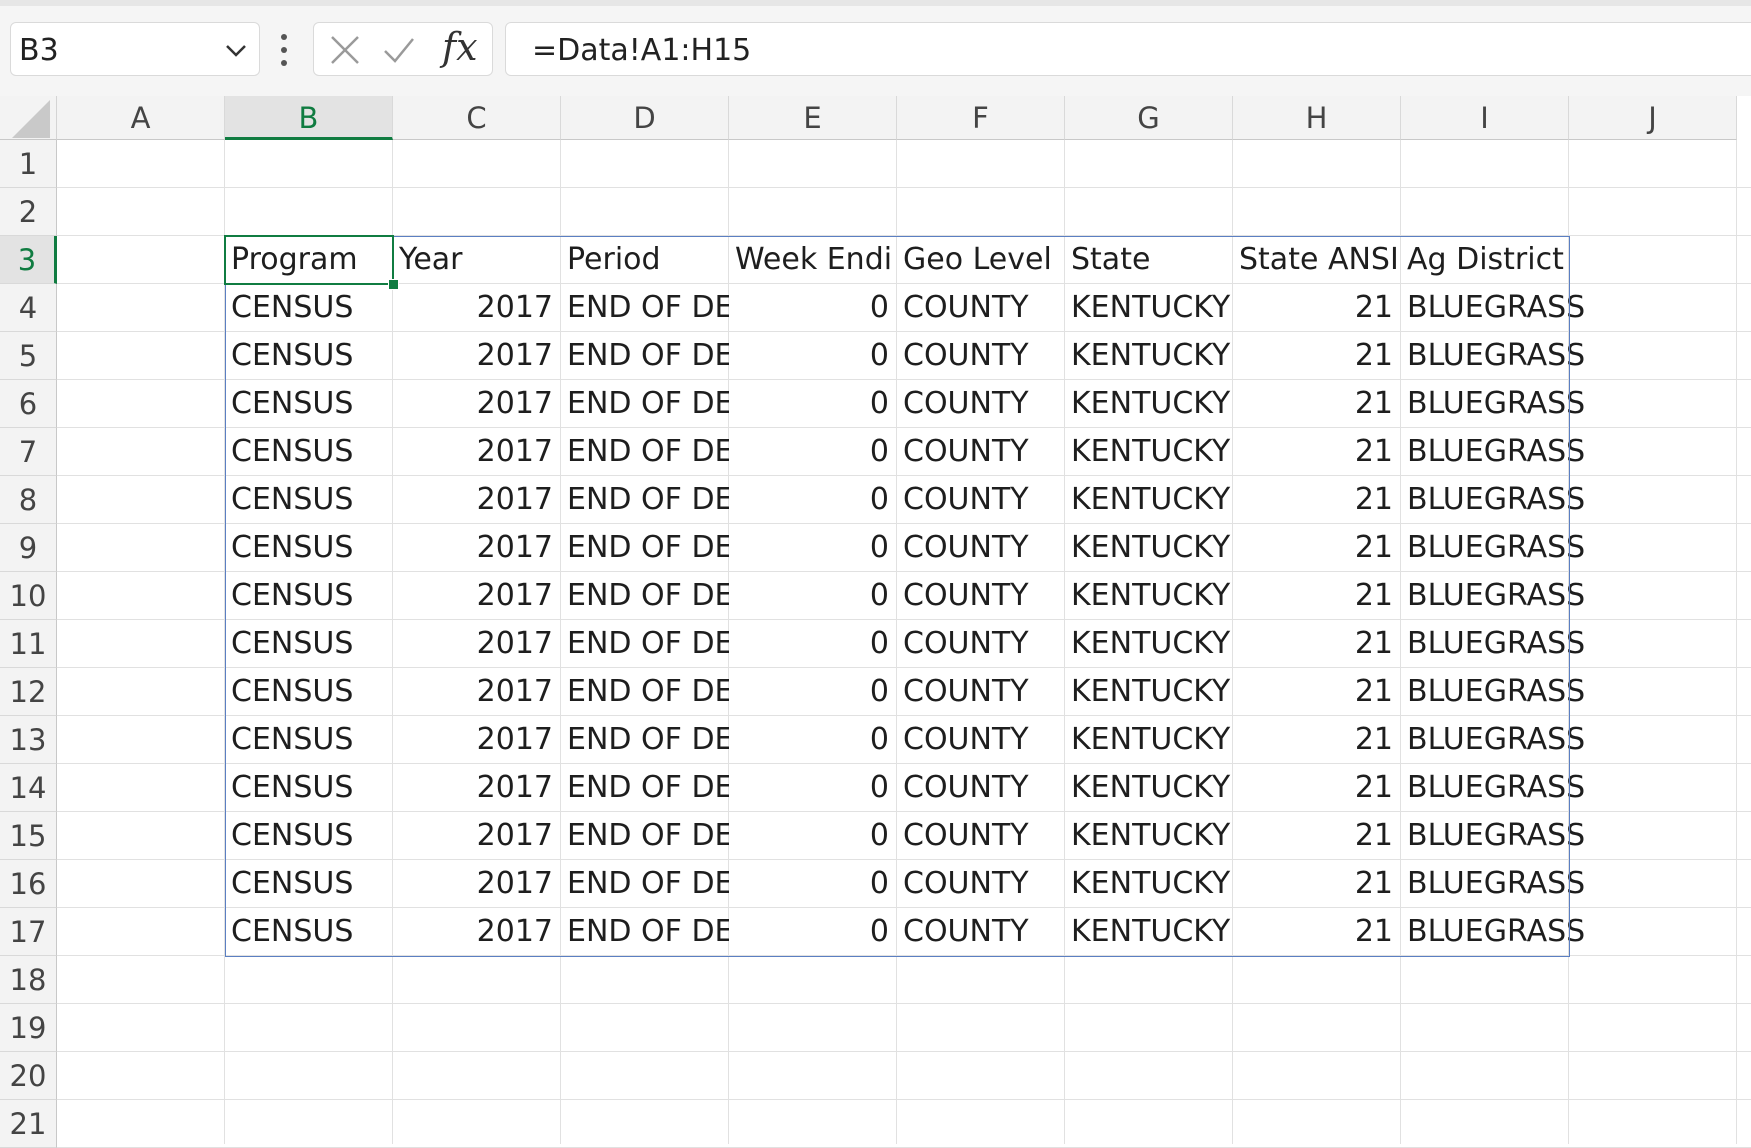 Image resolution: width=1751 pixels, height=1148 pixels. Describe the element at coordinates (1128, 49) in the screenshot. I see `formula-bar: =Data!A1:H15` at that location.